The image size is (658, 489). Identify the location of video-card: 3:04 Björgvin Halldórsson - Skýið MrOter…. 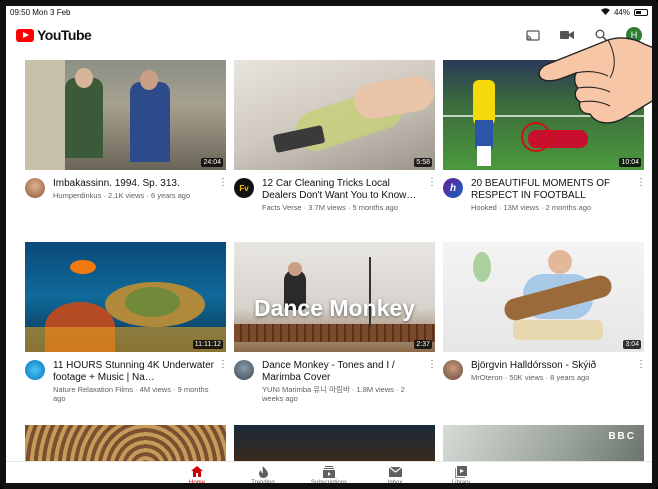
(544, 312).